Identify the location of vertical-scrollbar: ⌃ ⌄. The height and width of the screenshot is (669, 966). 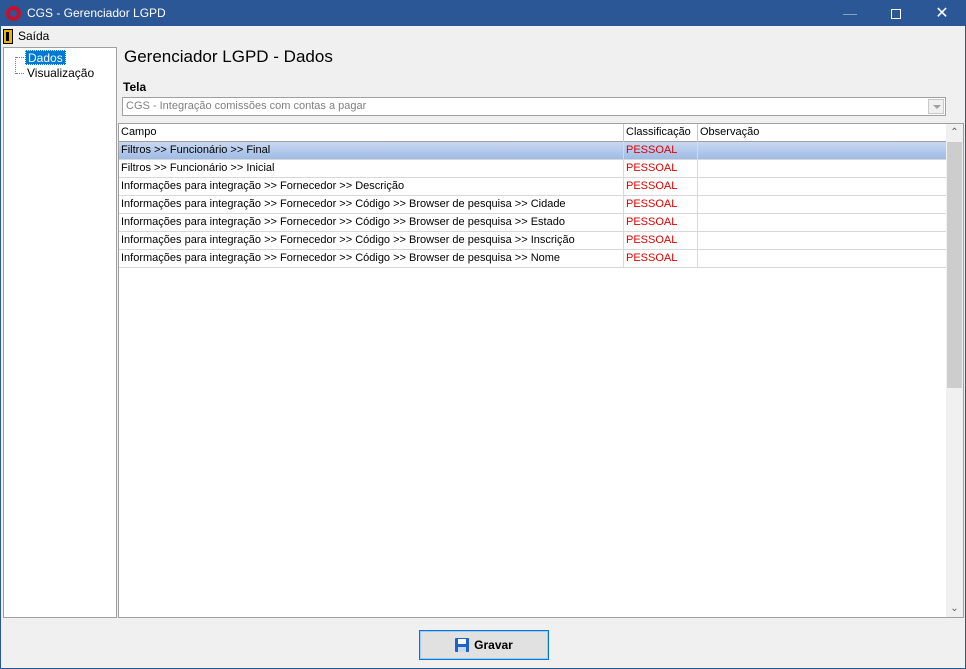
(954, 370).